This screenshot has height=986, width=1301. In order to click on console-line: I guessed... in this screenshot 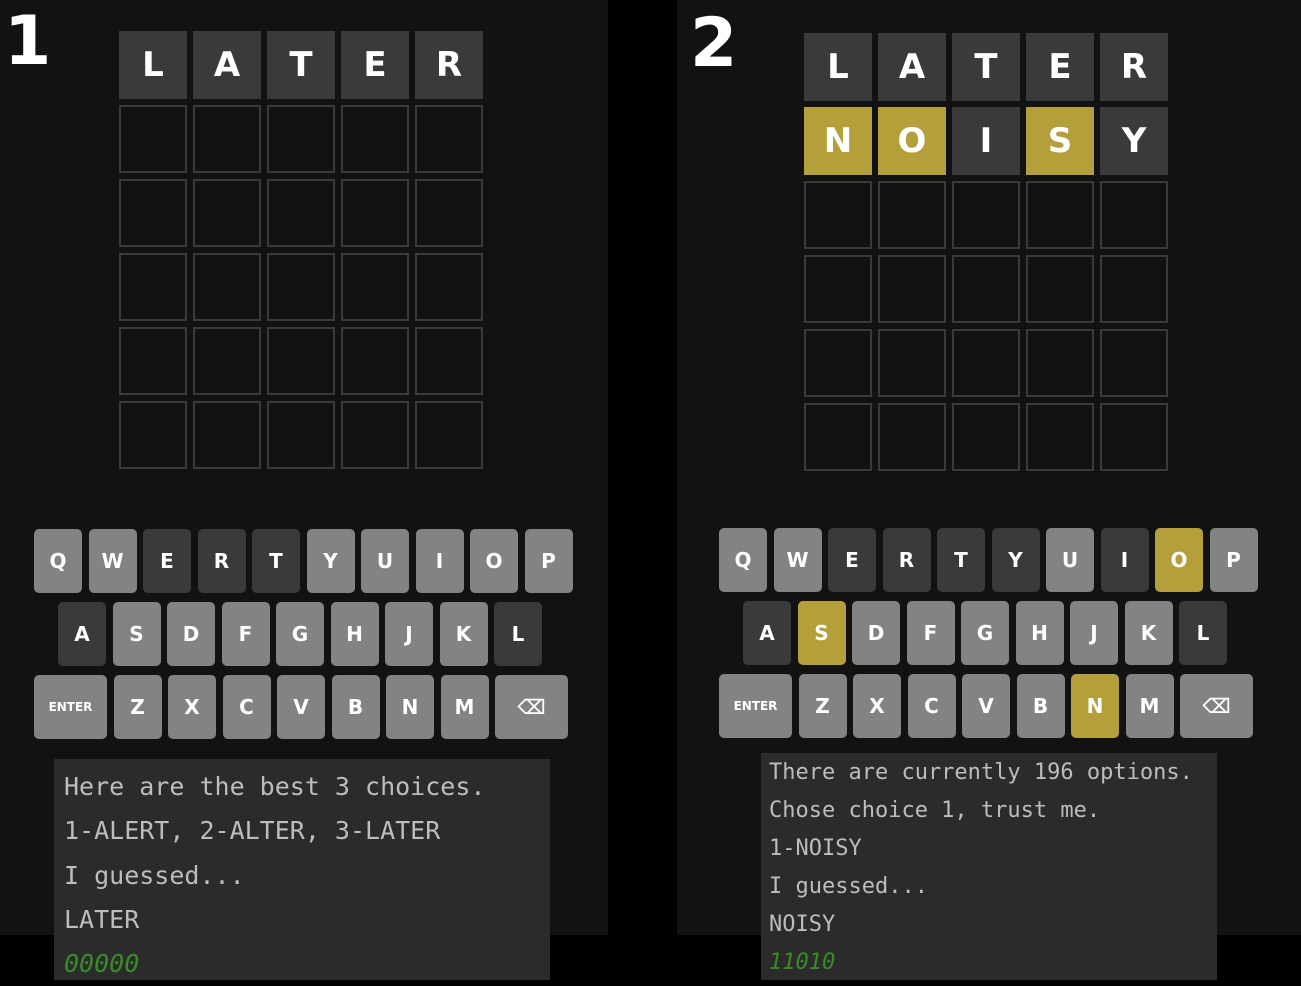, I will do `click(848, 886)`.